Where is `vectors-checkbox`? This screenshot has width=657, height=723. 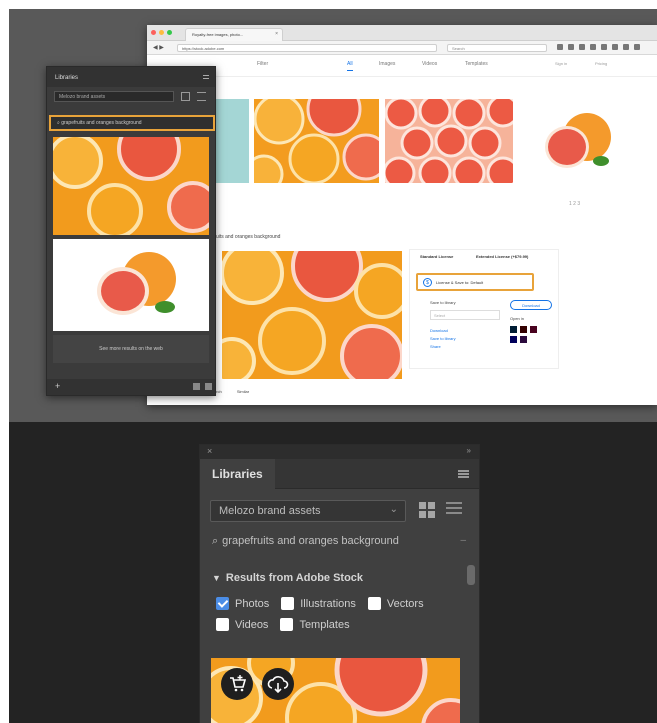 vectors-checkbox is located at coordinates (374, 603).